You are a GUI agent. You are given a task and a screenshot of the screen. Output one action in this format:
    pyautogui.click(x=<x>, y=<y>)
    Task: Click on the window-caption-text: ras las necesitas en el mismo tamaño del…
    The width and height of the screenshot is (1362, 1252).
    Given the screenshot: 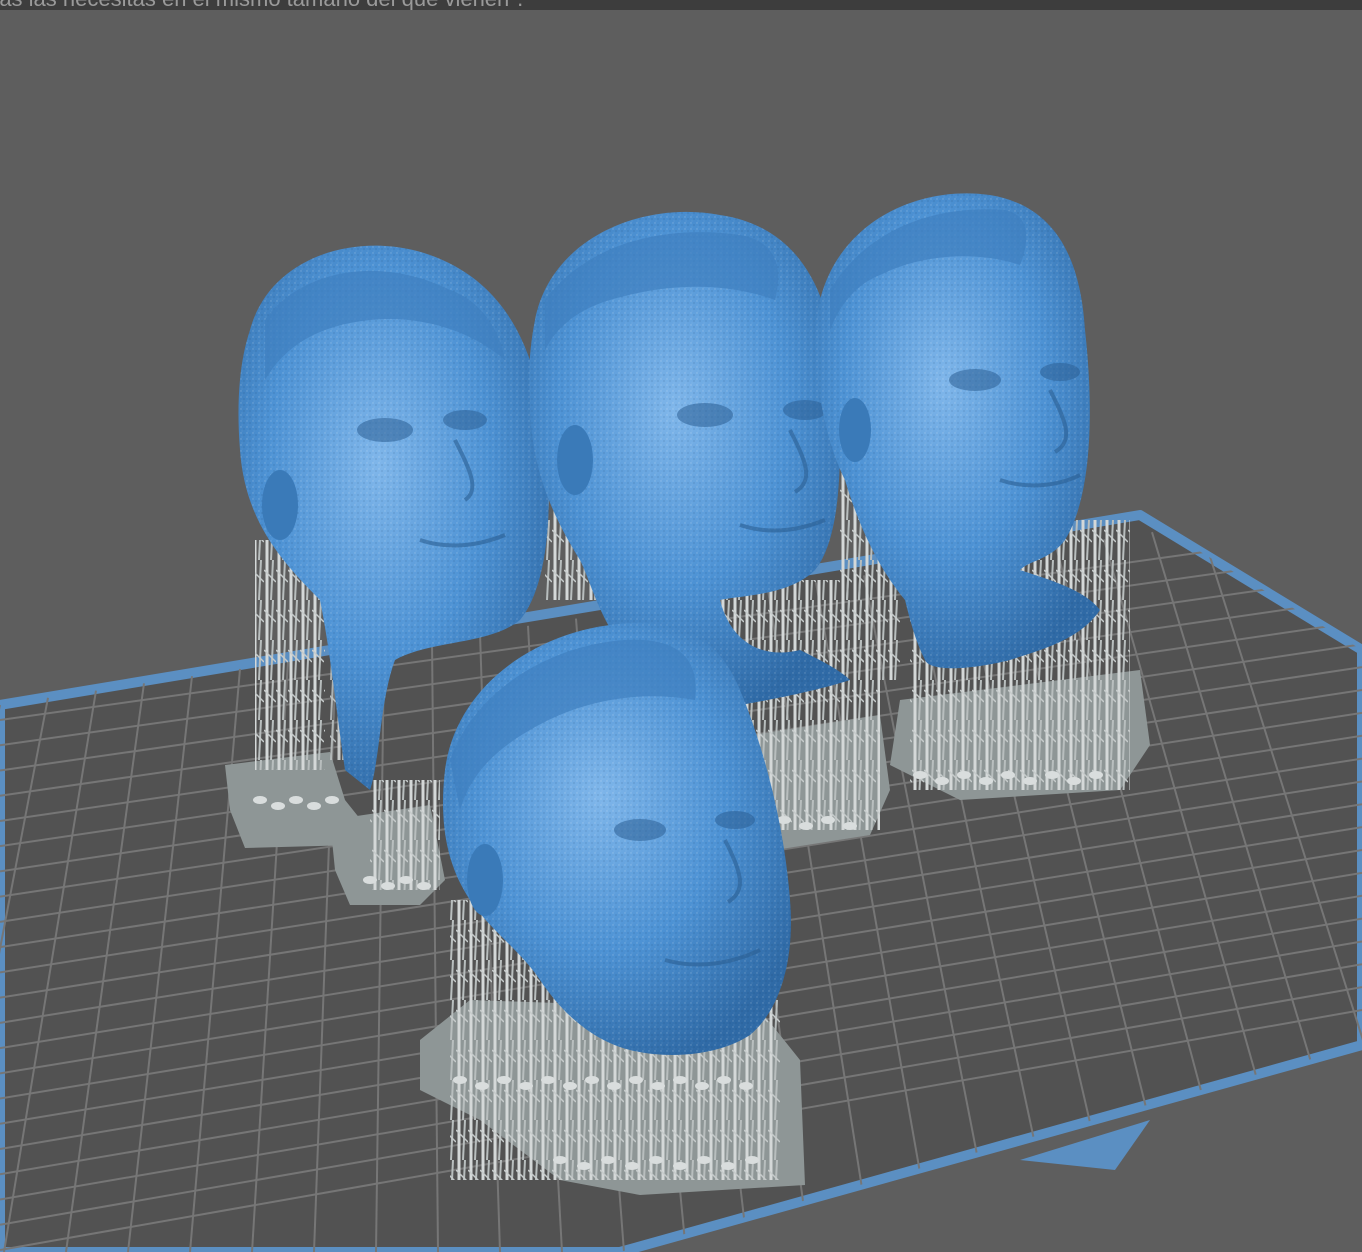 What is the action you would take?
    pyautogui.click(x=261, y=5)
    